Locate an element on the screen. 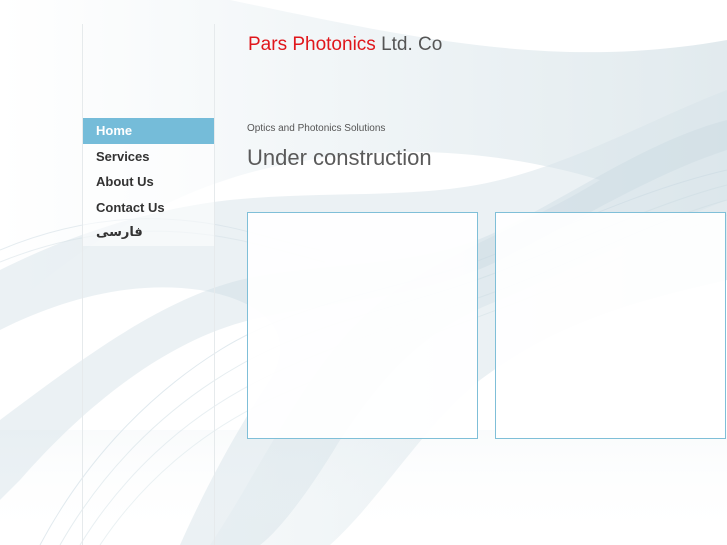 This screenshot has width=727, height=545. nav-item-services: Services is located at coordinates (148, 156).